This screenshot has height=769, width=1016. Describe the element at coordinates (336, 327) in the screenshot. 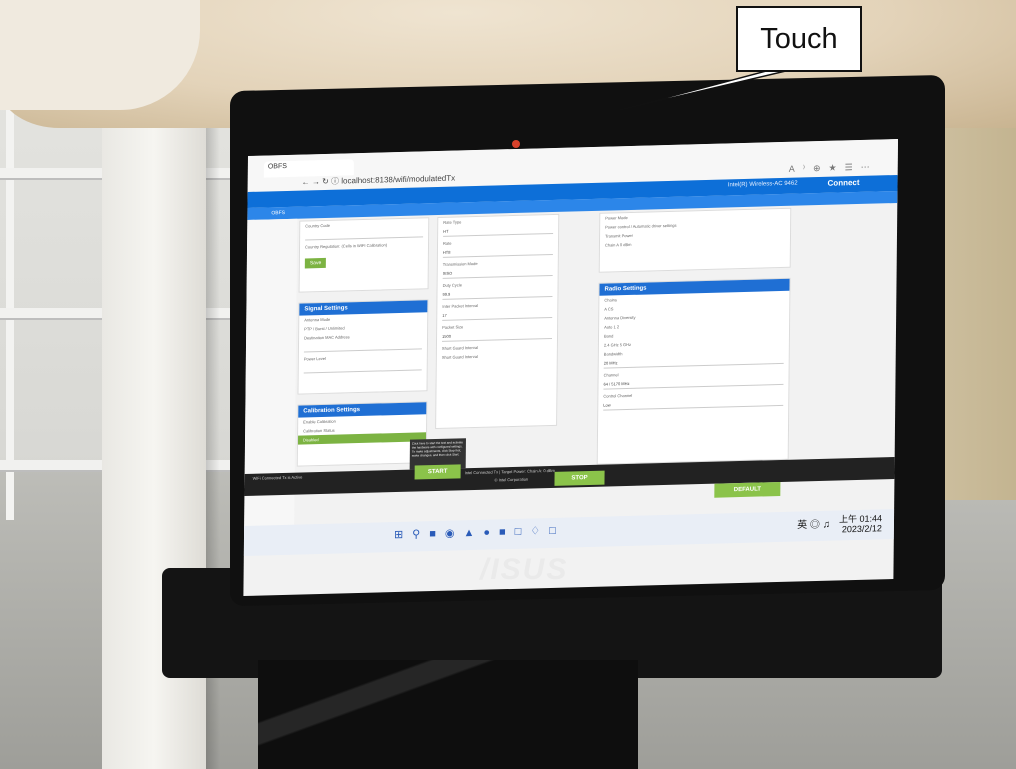

I see `antenna-opt-unlimited: Unlimited` at that location.